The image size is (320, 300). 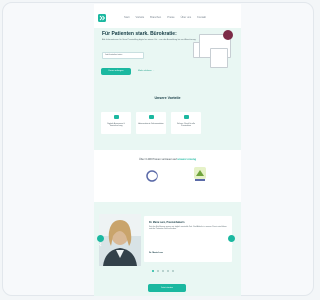 I want to click on nav-item-start: Start, so click(x=126, y=17).